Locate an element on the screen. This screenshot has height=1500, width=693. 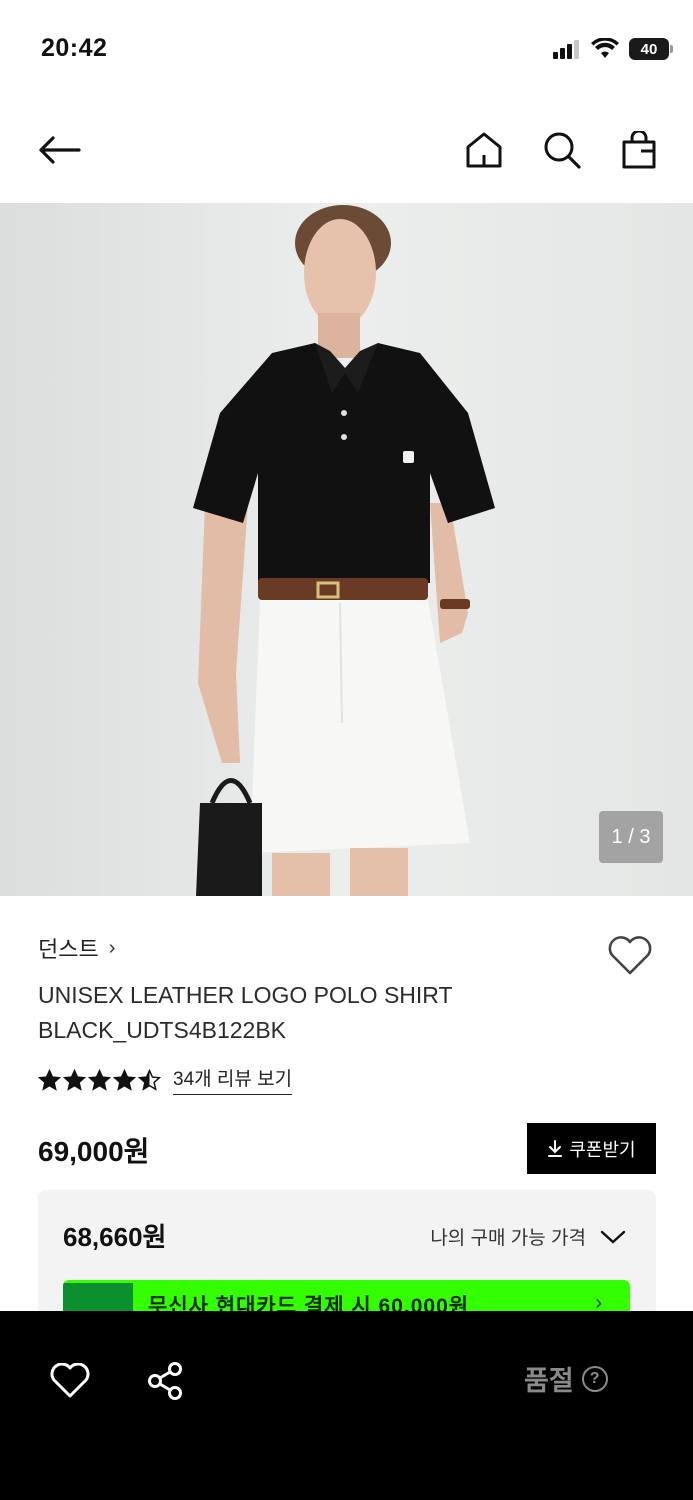
status-icons: 40 is located at coordinates (613, 49).